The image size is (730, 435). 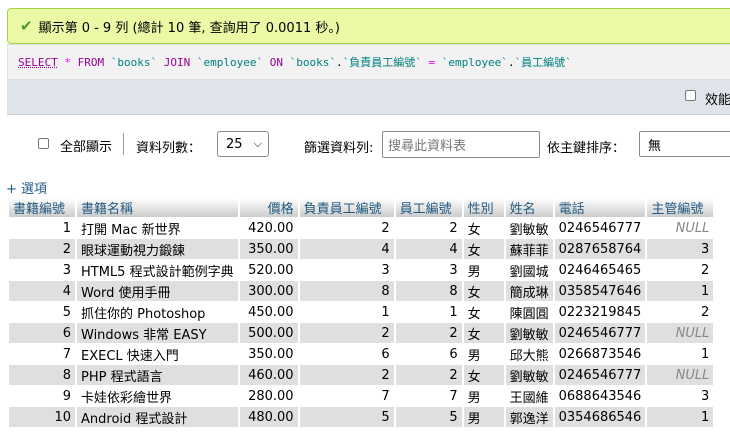 I want to click on column-header-book-id: 書籍編號, so click(x=42, y=207).